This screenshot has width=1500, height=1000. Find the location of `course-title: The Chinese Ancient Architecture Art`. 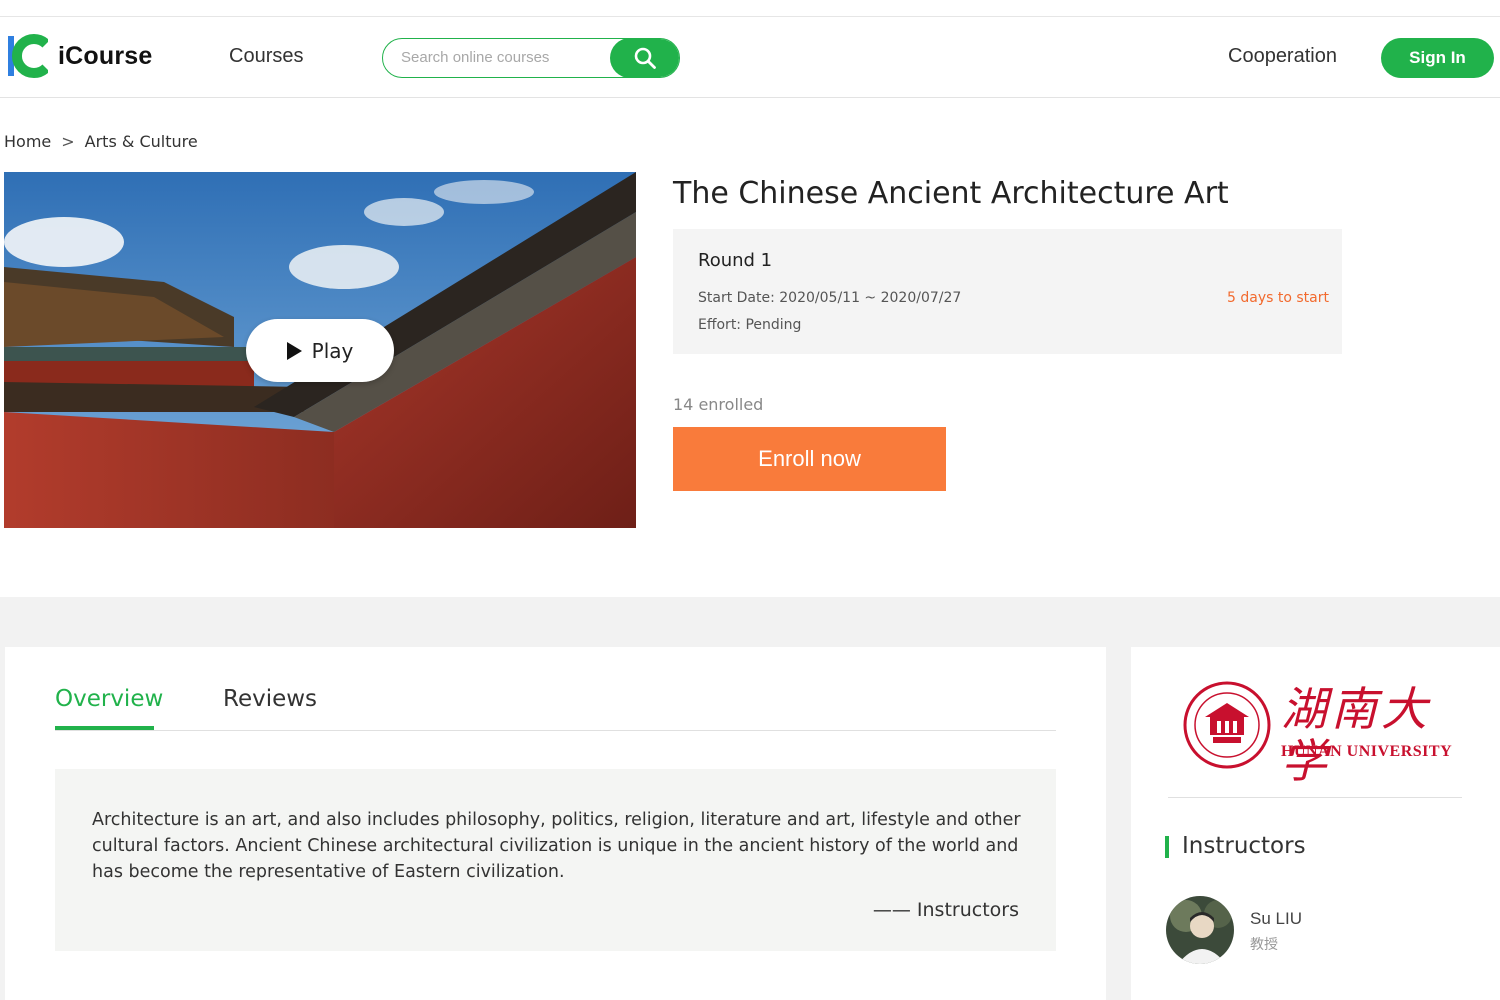

course-title: The Chinese Ancient Architecture Art is located at coordinates (951, 193).